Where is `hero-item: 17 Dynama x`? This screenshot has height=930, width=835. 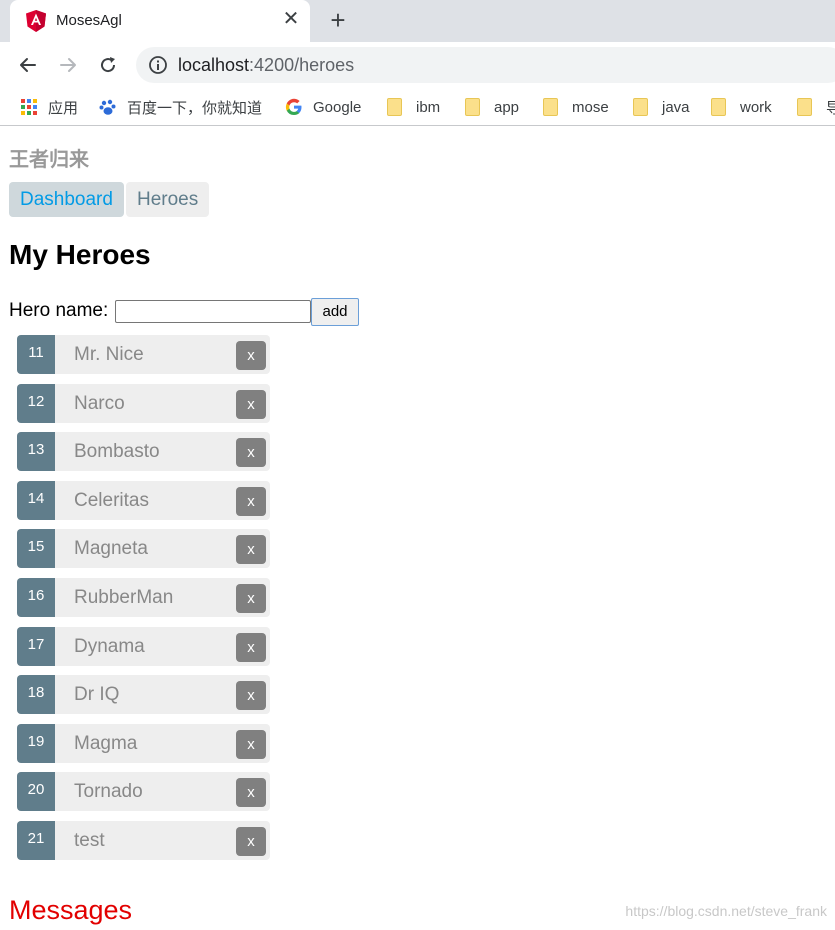
hero-item: 17 Dynama x is located at coordinates (143, 646).